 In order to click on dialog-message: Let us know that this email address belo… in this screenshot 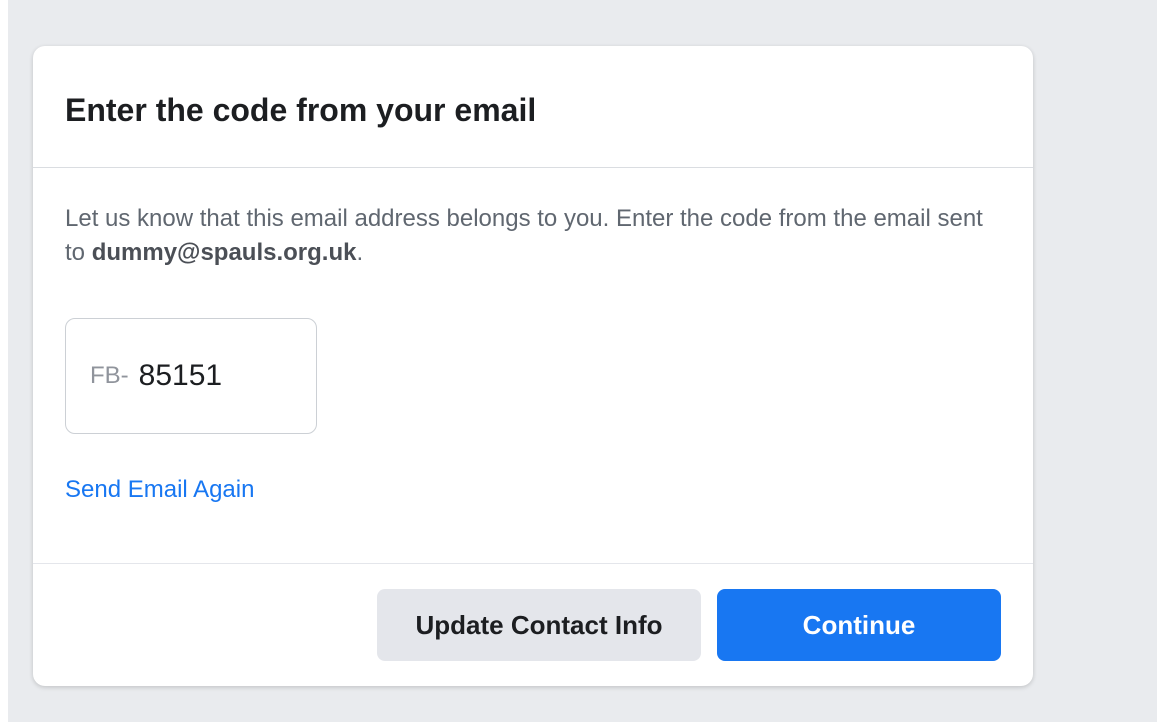, I will do `click(525, 236)`.